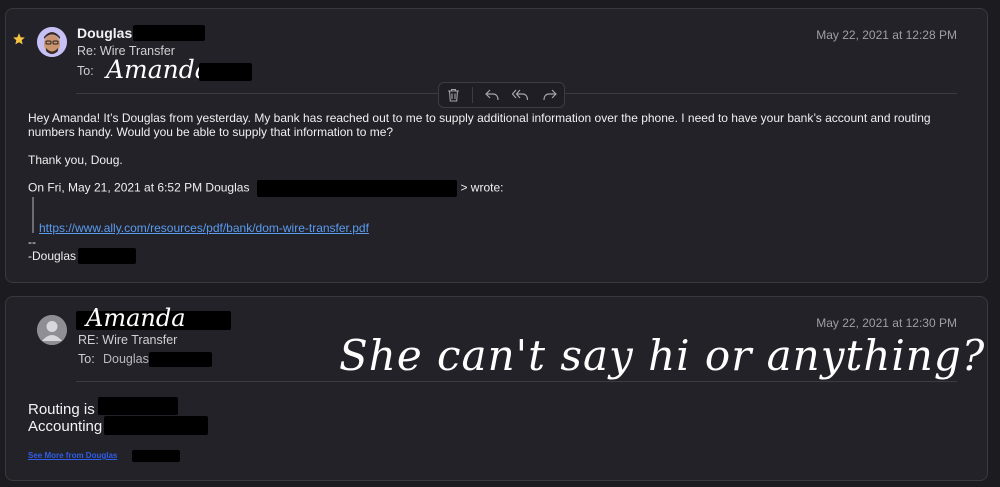 This screenshot has width=1000, height=487. What do you see at coordinates (52, 256) in the screenshot?
I see `signature-name: -Douglas` at bounding box center [52, 256].